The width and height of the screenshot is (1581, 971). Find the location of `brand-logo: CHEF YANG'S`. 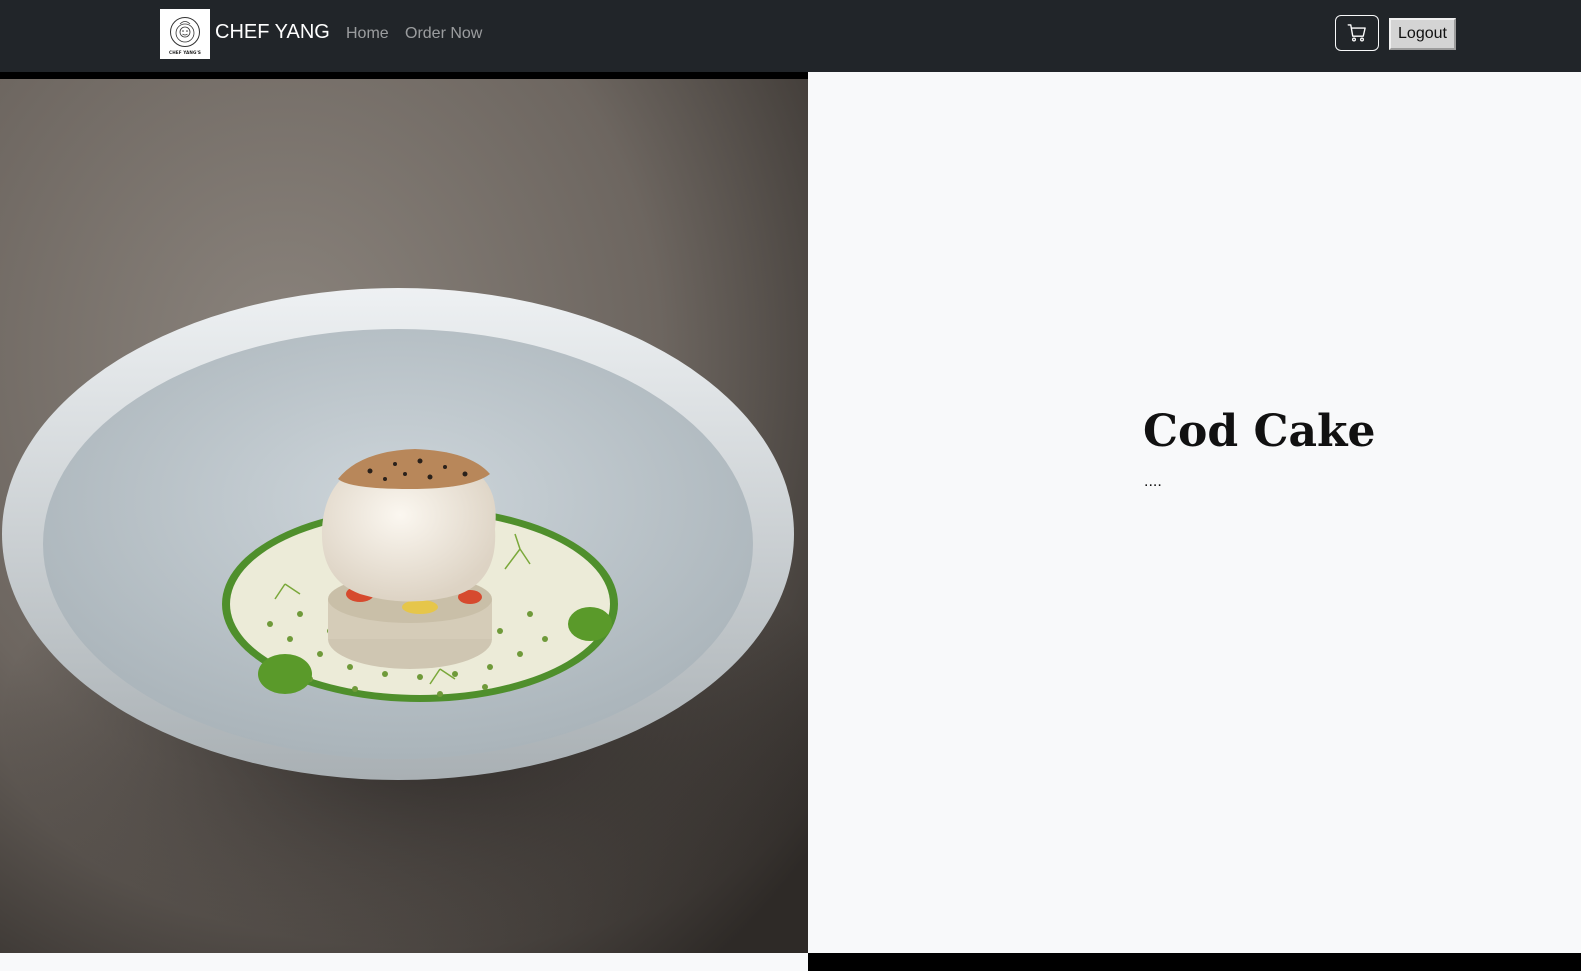

brand-logo: CHEF YANG'S is located at coordinates (185, 34).